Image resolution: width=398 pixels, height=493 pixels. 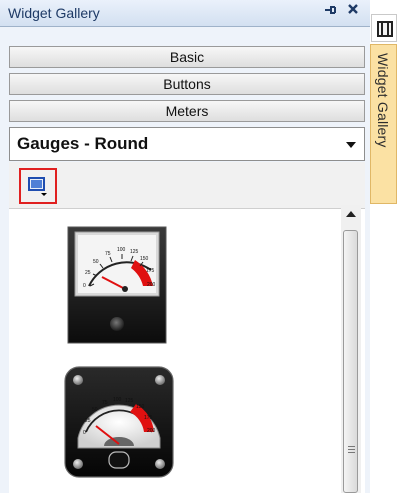 What do you see at coordinates (353, 10) in the screenshot?
I see `close-icon` at bounding box center [353, 10].